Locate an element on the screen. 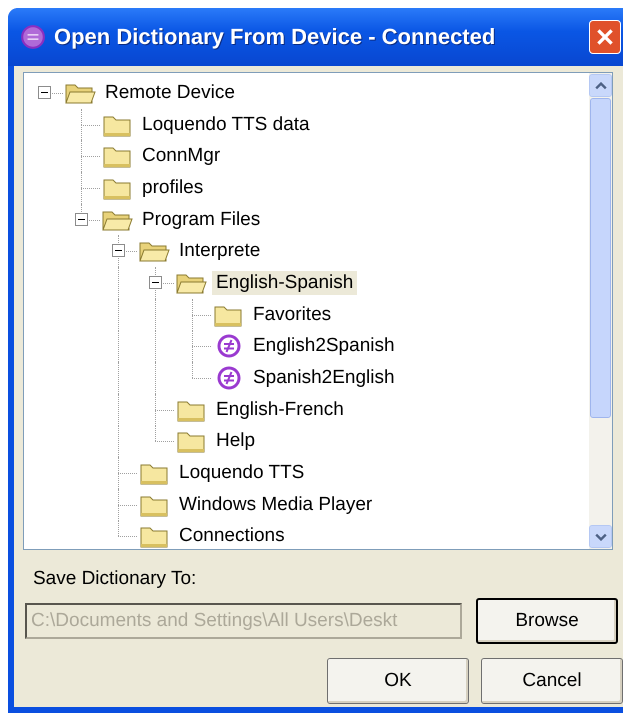 The image size is (623, 713). cancel-button: Cancel is located at coordinates (552, 681).